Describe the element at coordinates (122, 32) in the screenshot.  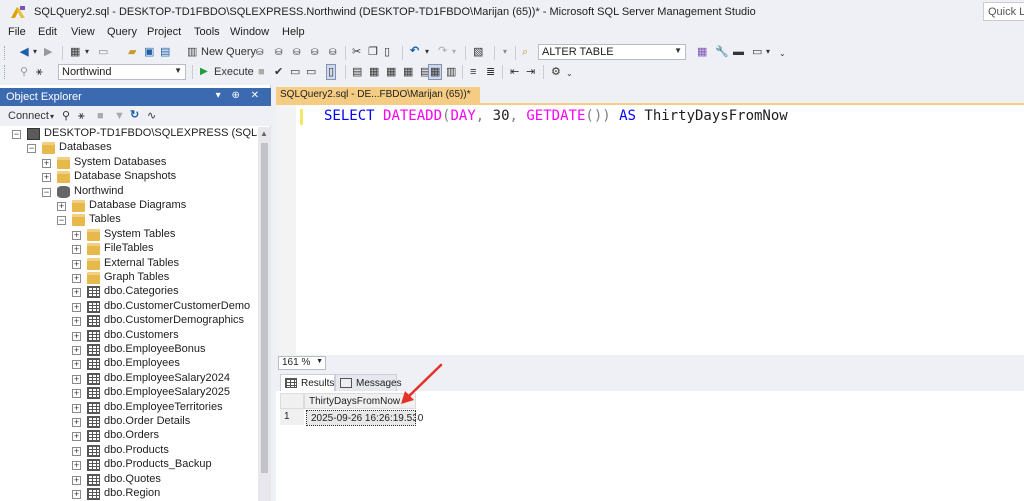
I see `menu-query: Query` at that location.